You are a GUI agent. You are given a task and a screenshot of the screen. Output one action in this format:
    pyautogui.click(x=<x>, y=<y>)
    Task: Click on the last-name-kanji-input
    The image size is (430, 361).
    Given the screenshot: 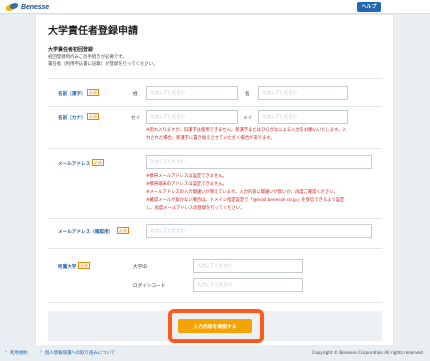 What is the action you would take?
    pyautogui.click(x=192, y=93)
    